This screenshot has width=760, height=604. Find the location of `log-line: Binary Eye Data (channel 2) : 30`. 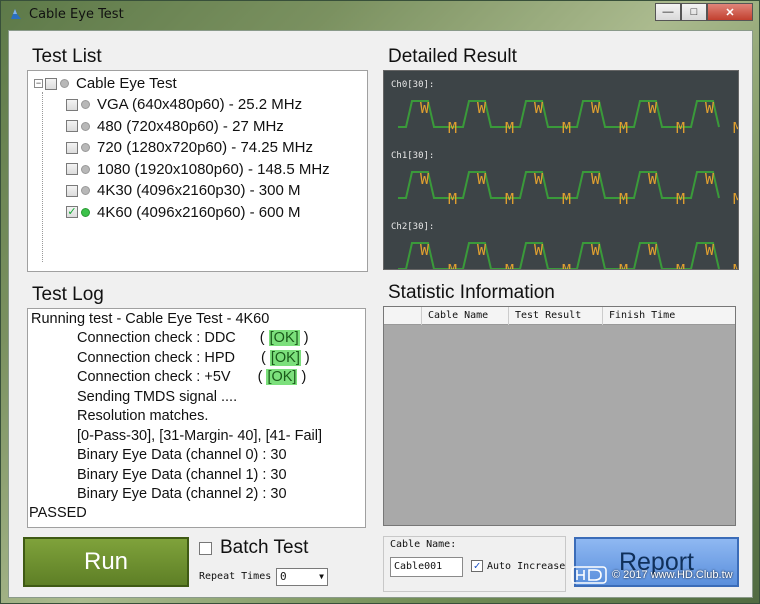

log-line: Binary Eye Data (channel 2) : 30 is located at coordinates (182, 494).